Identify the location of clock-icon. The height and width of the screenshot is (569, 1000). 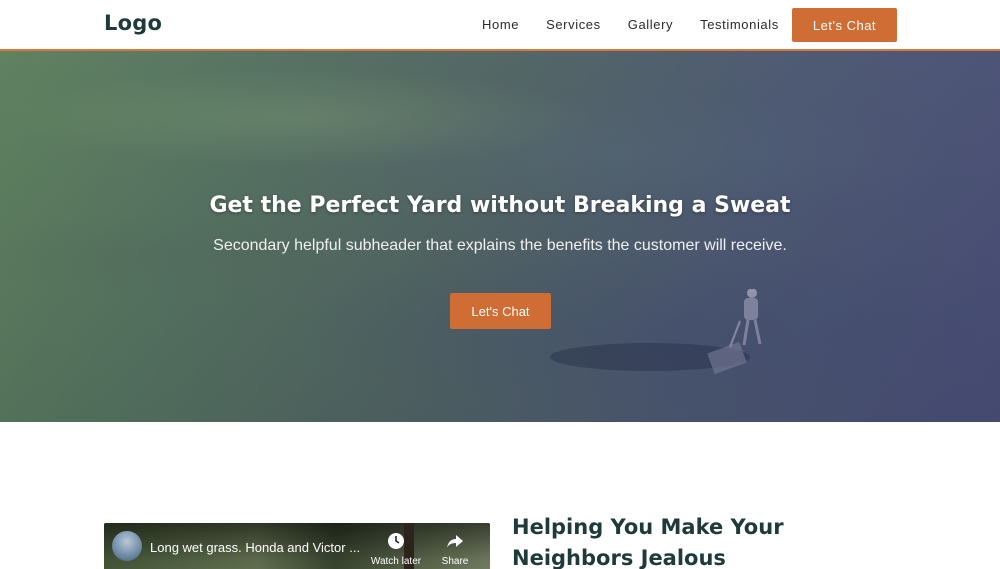
(396, 541).